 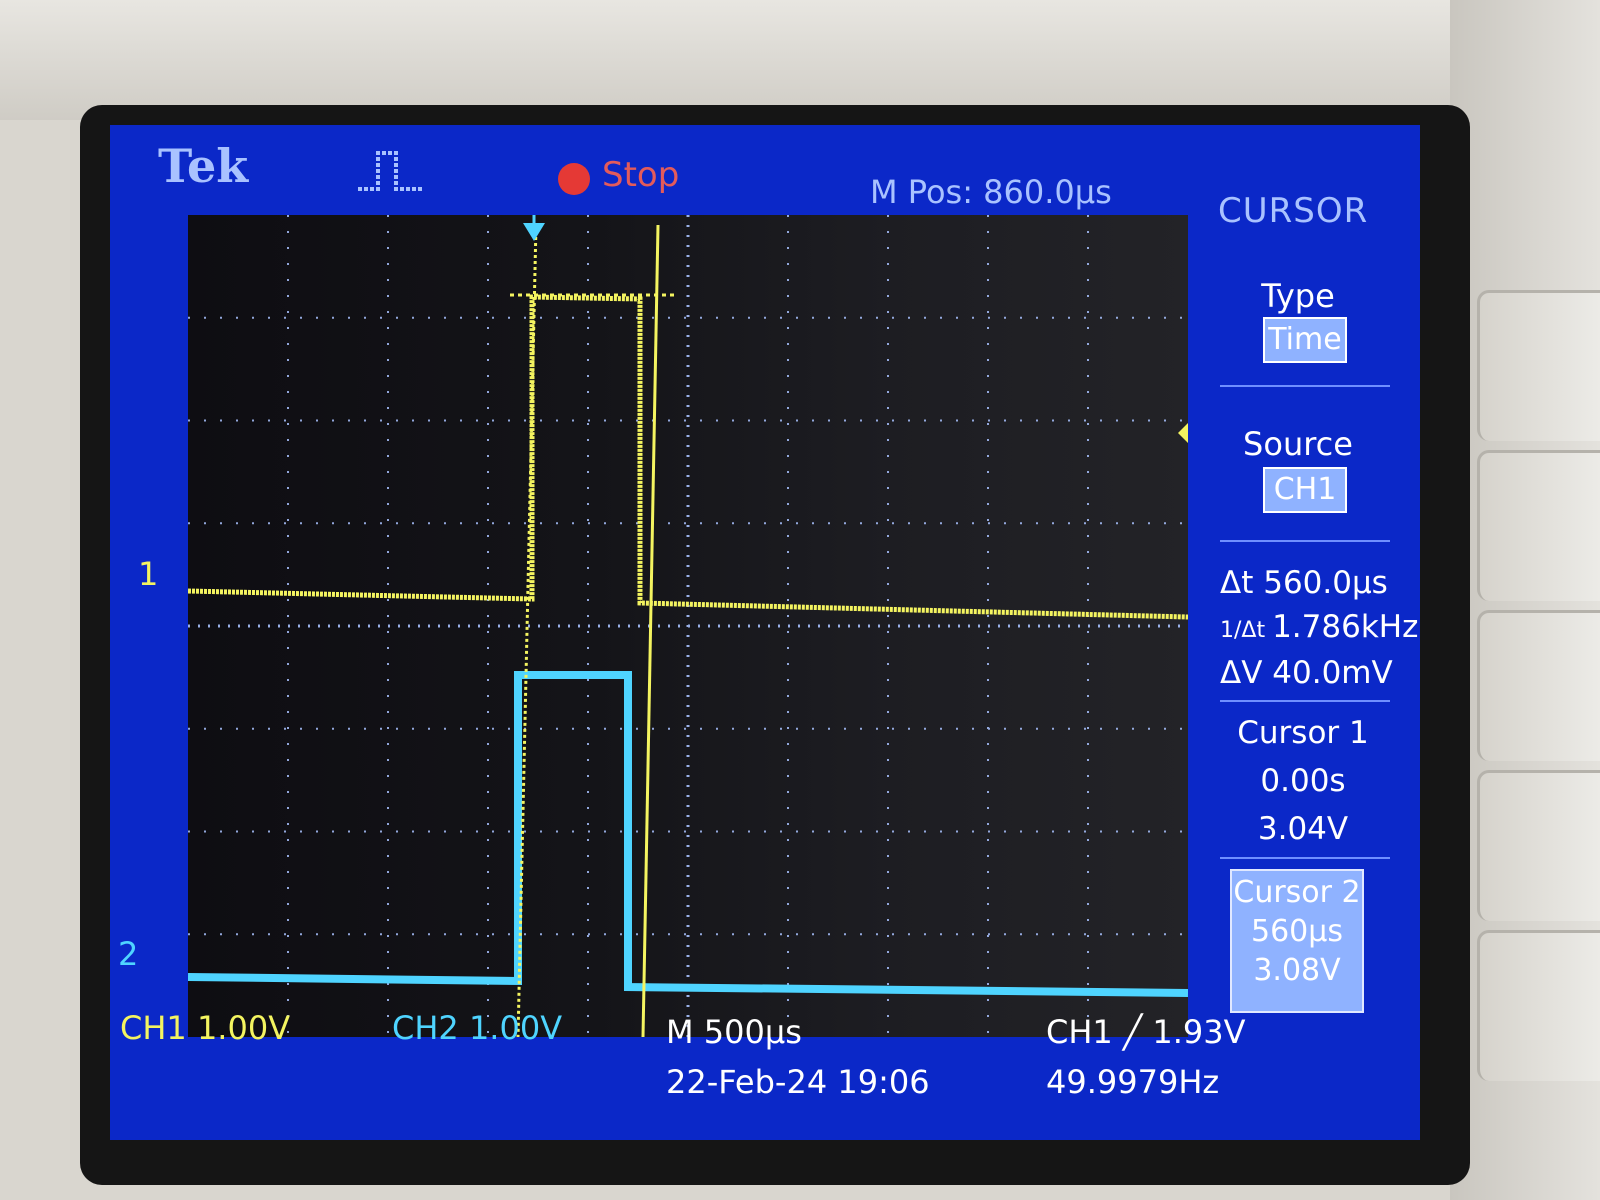 What do you see at coordinates (1297, 892) in the screenshot?
I see `cursor2-label: Cursor 2` at bounding box center [1297, 892].